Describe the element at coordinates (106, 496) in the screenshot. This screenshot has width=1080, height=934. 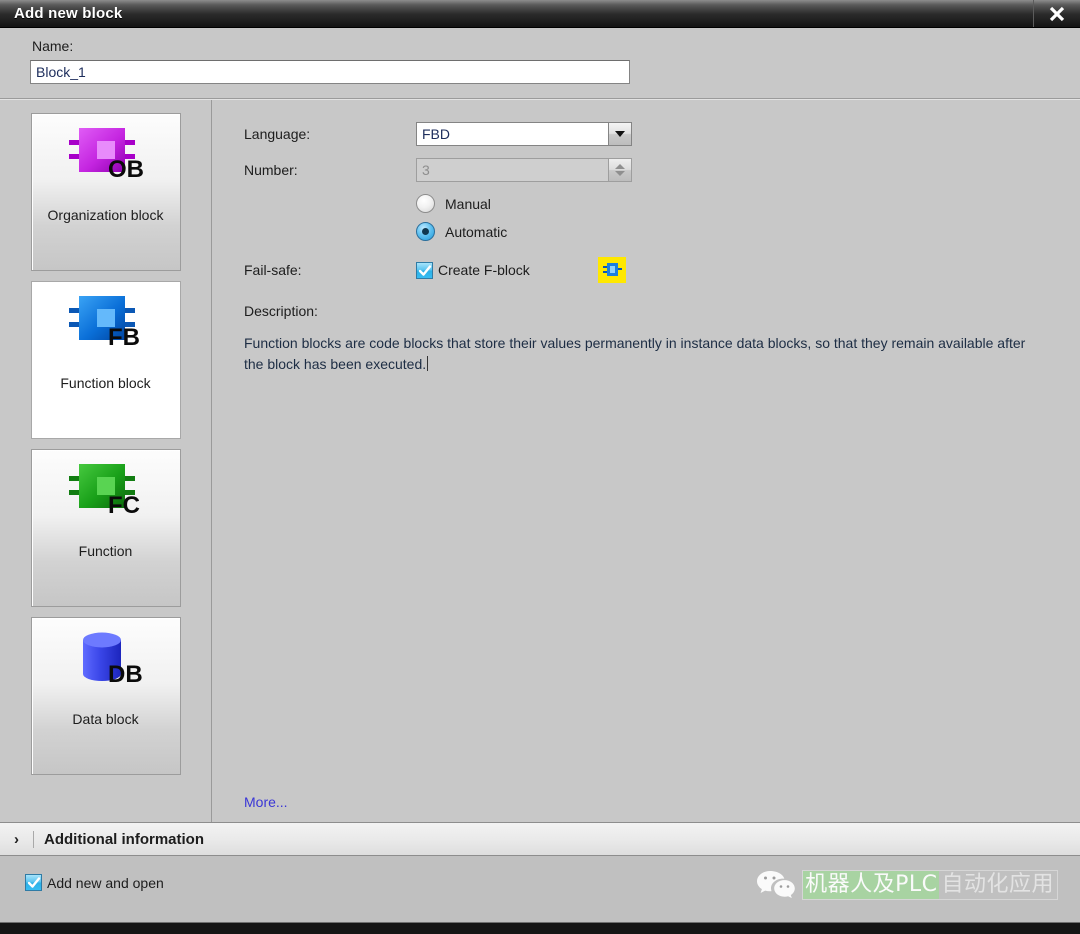
I see `function-icon: FC` at that location.